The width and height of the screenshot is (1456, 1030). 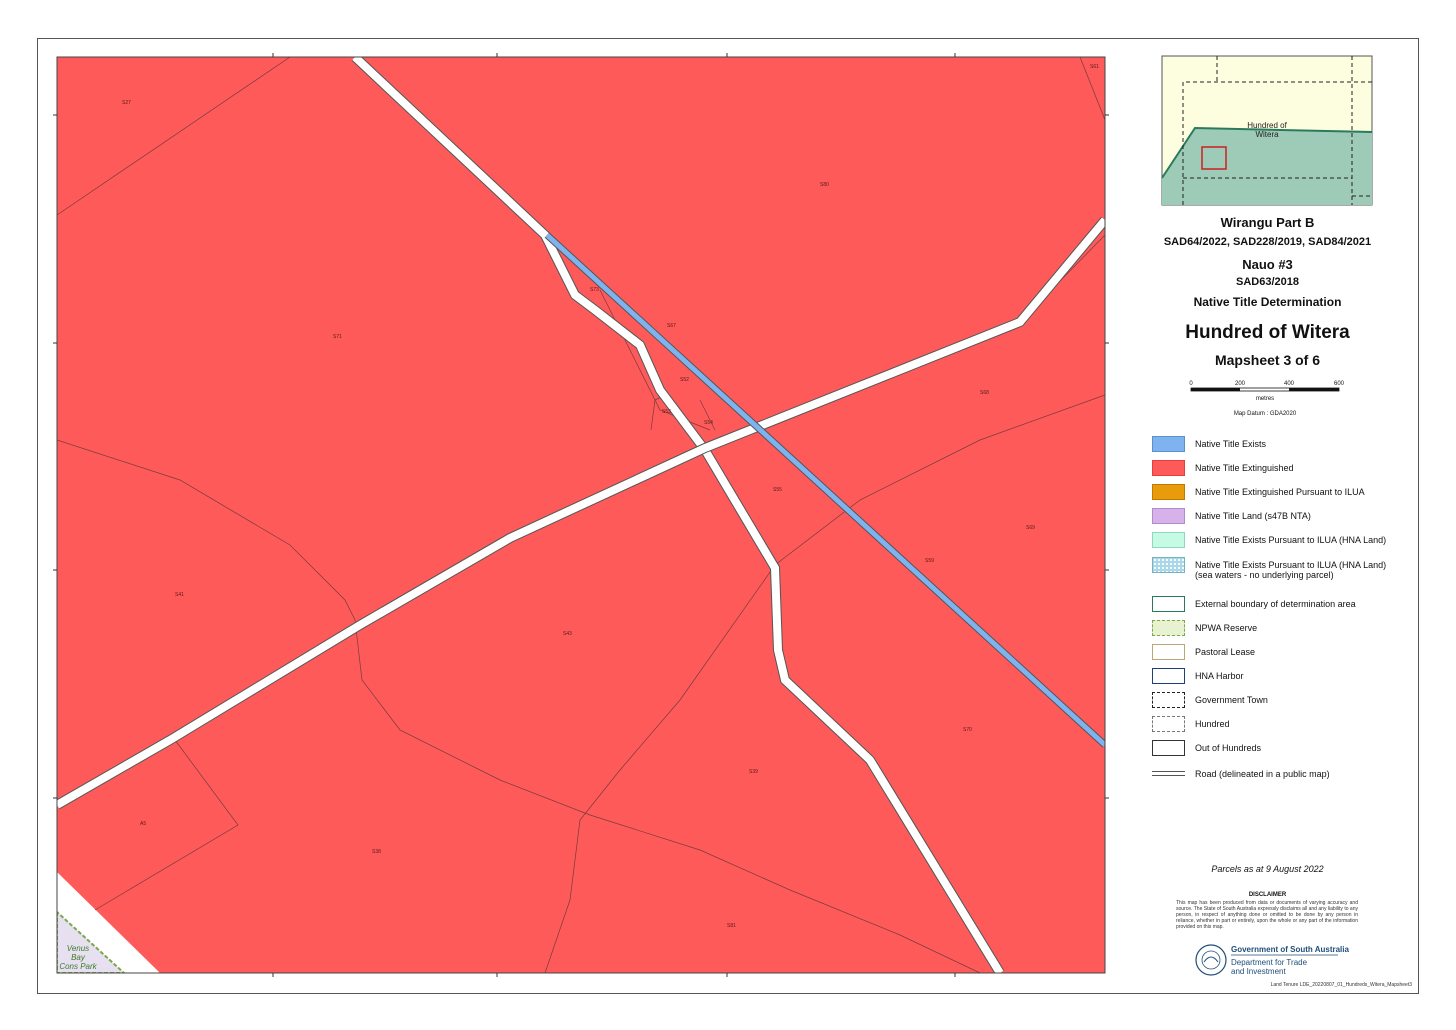 I want to click on parcel-label: S69, so click(x=1030, y=528).